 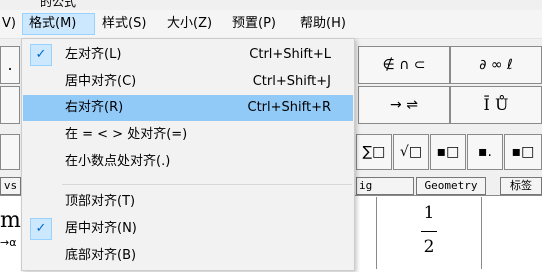 I want to click on menu-item-label: 居中对齐(N), so click(x=101, y=228).